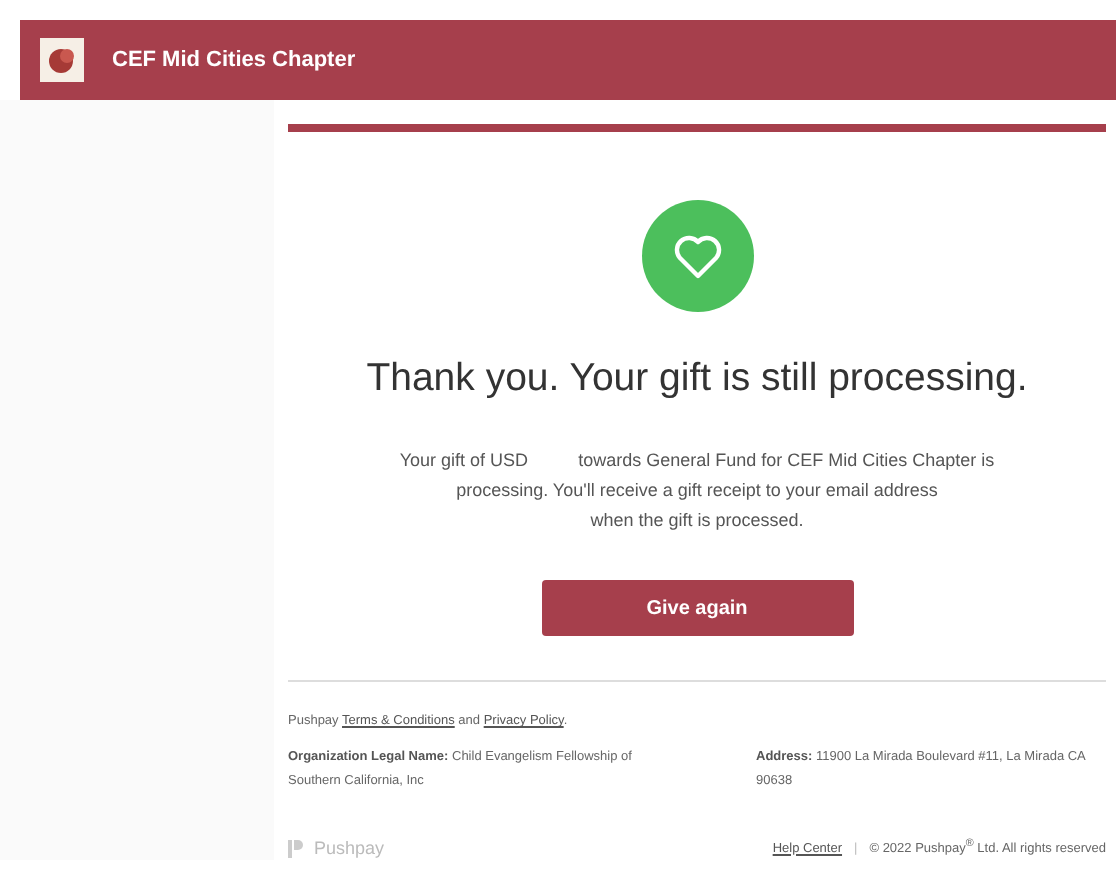 This screenshot has width=1116, height=884. What do you see at coordinates (697, 608) in the screenshot?
I see `give-again-button: Give again` at bounding box center [697, 608].